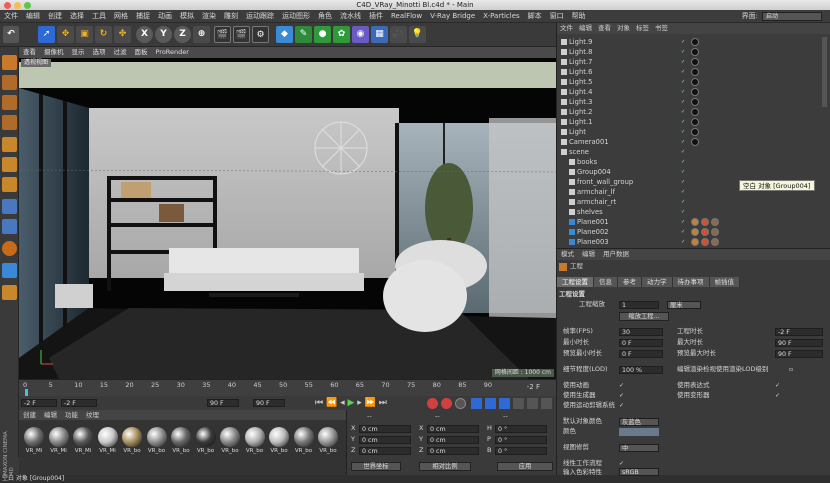  What do you see at coordinates (641, 370) in the screenshot?
I see `lod-field: 100 %` at bounding box center [641, 370].